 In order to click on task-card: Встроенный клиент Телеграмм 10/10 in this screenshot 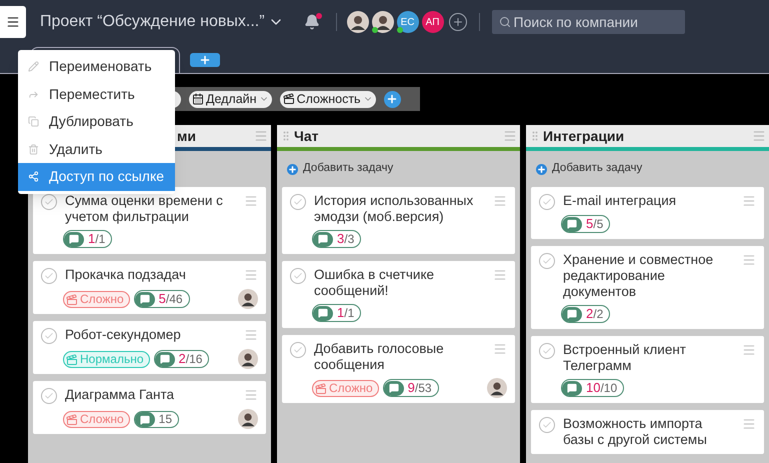, I will do `click(647, 369)`.